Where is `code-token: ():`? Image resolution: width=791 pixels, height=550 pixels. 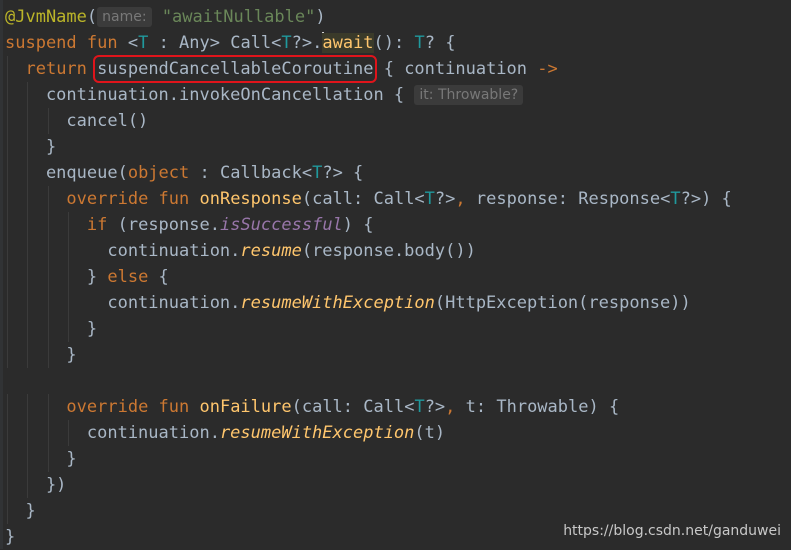
code-token: (): is located at coordinates (394, 43).